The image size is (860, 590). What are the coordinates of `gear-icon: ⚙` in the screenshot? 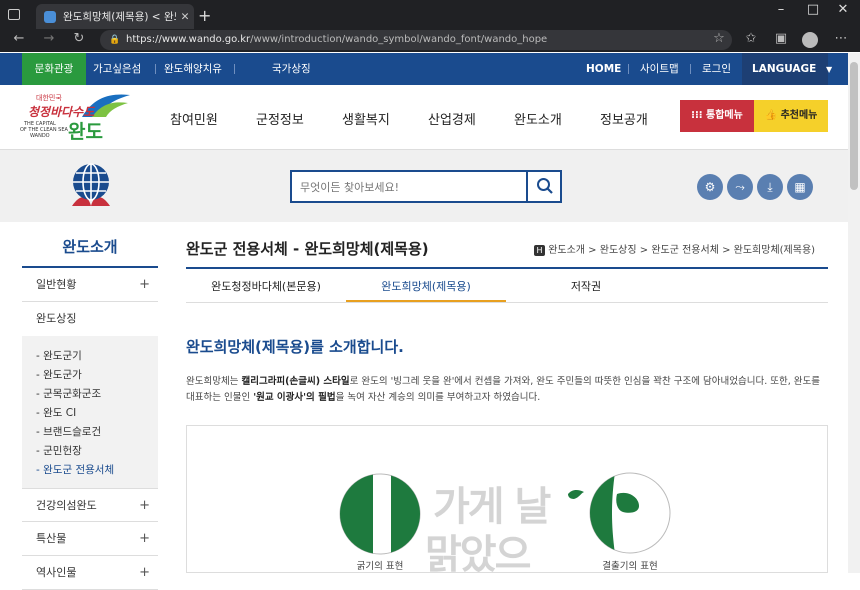 It's located at (710, 187).